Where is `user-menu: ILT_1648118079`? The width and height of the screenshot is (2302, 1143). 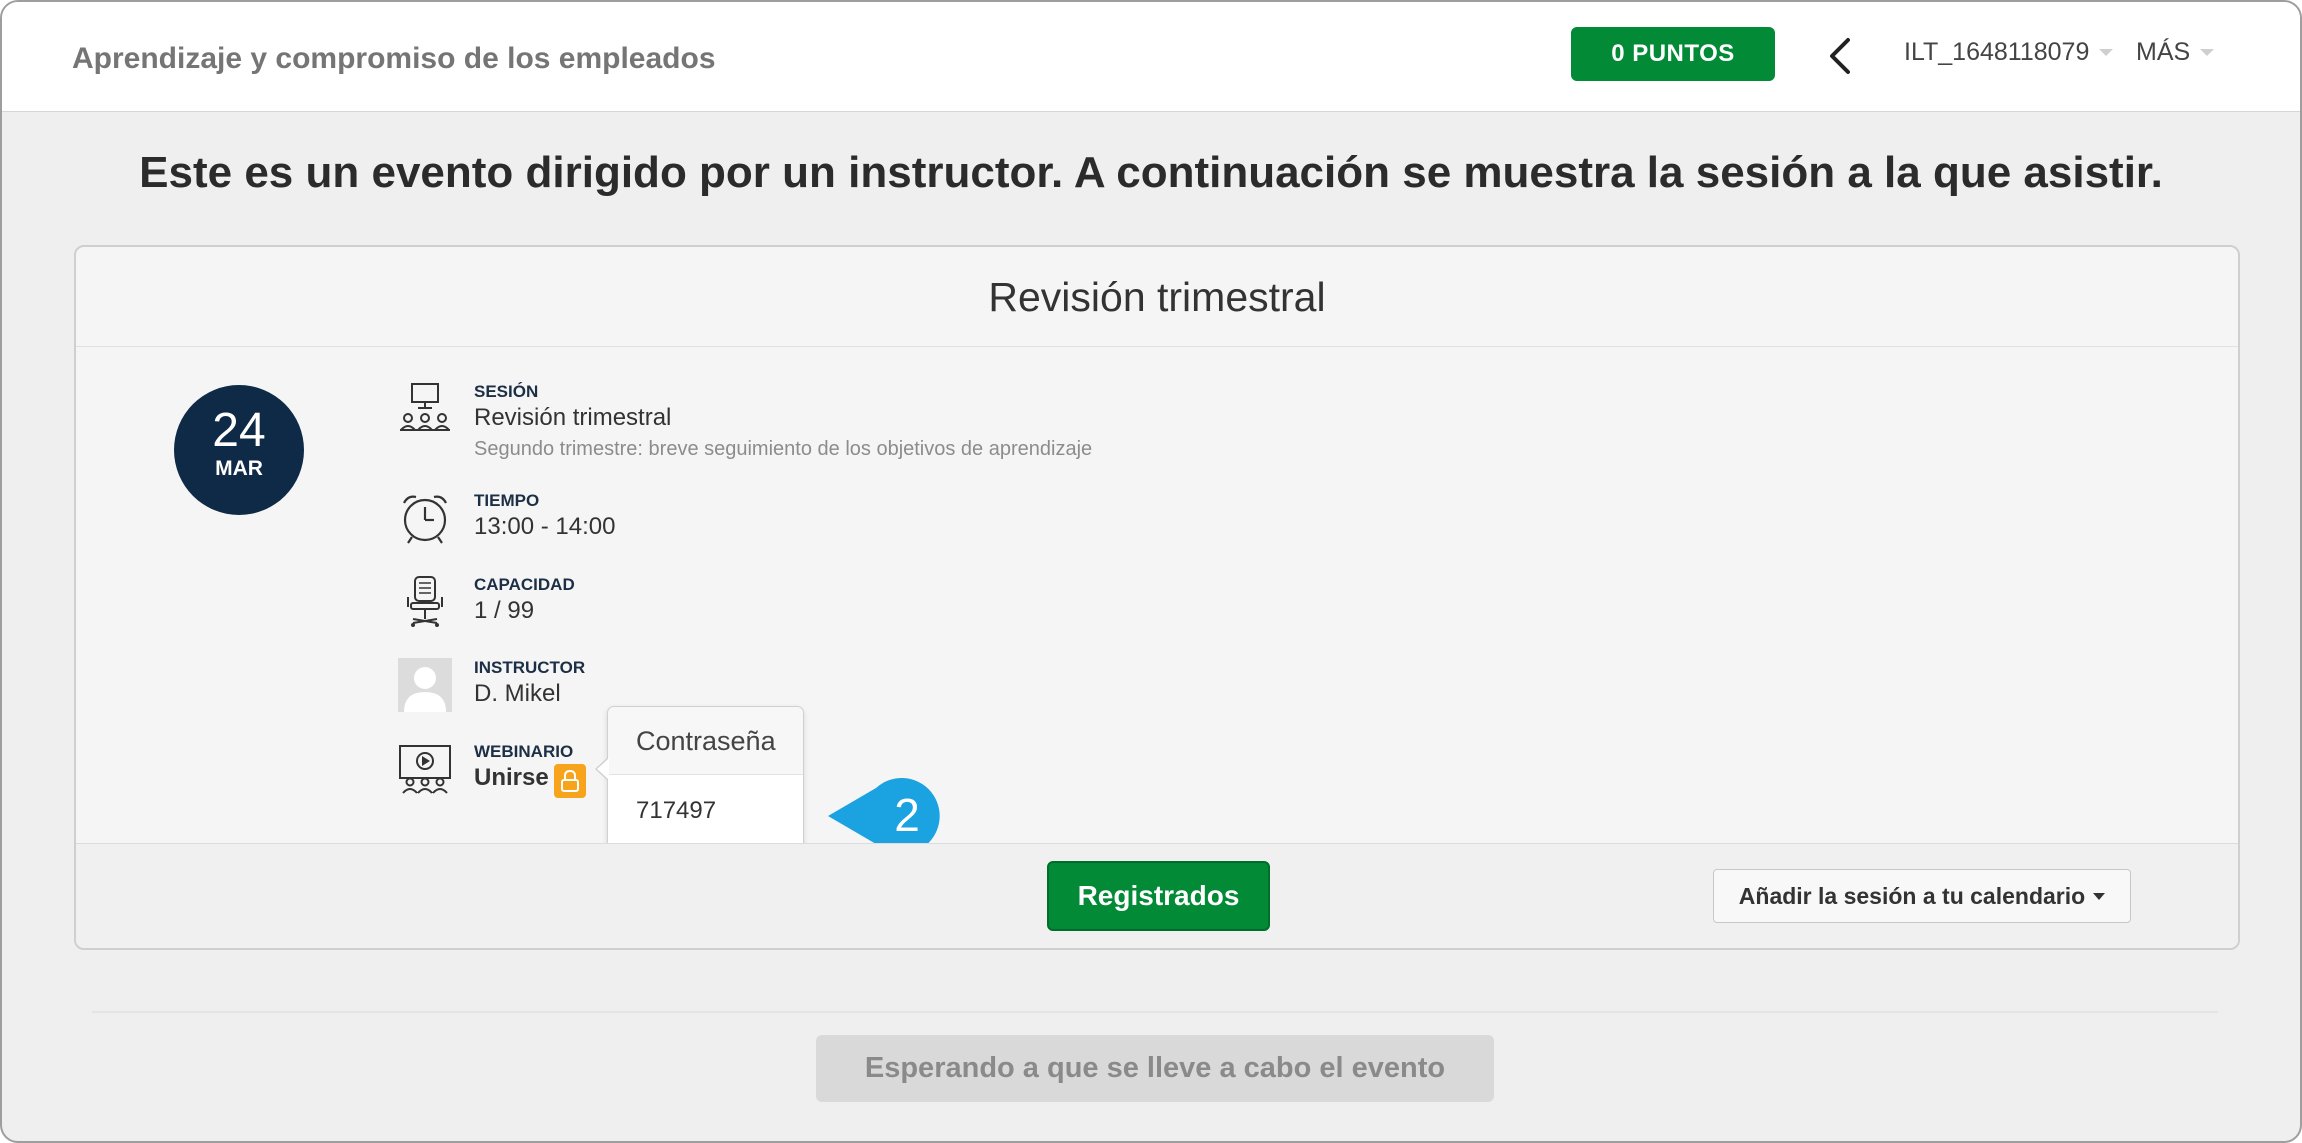 user-menu: ILT_1648118079 is located at coordinates (2009, 52).